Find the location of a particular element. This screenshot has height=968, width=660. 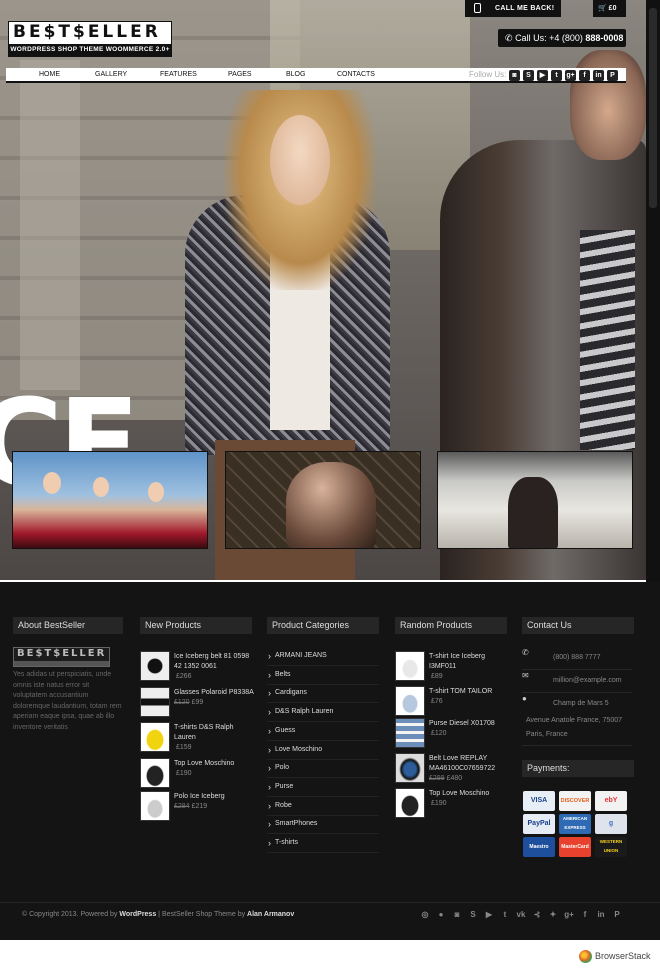

product-price: £99 is located at coordinates (197, 702).